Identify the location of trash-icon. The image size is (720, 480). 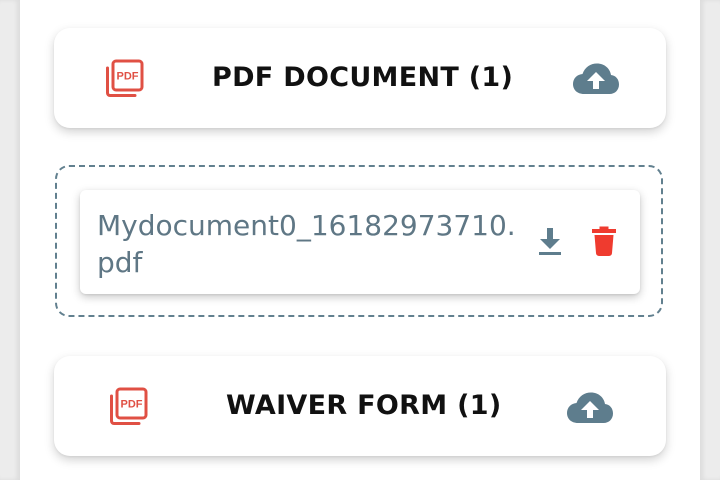
(604, 241).